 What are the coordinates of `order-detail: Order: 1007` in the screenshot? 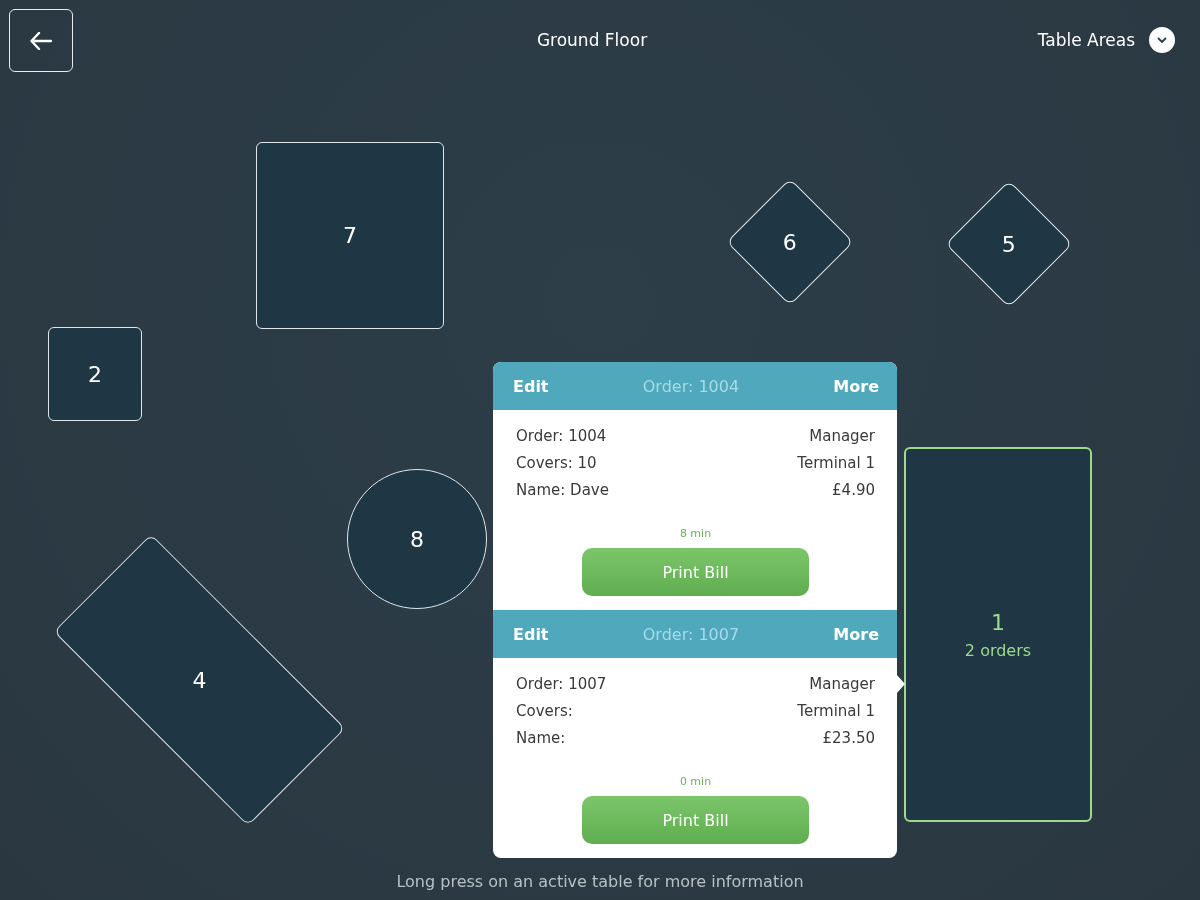 It's located at (561, 684).